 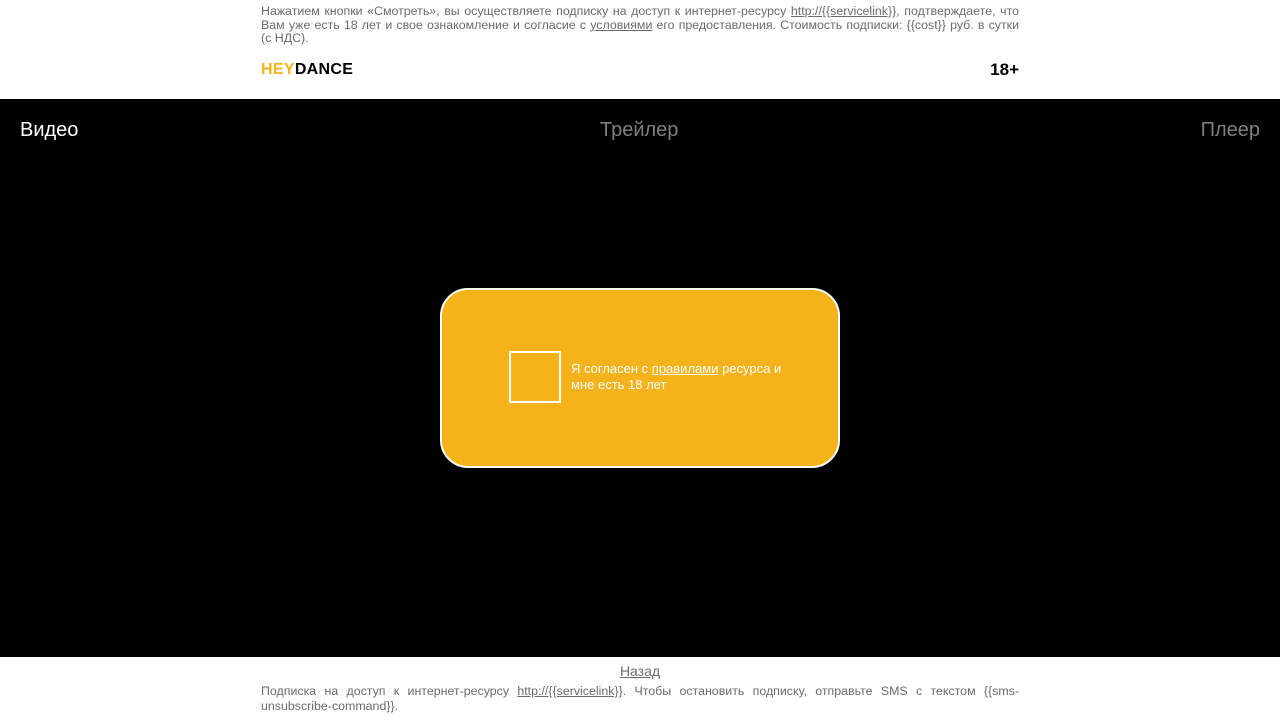 What do you see at coordinates (611, 368) in the screenshot?
I see `consent-text-before: Я согласен с` at bounding box center [611, 368].